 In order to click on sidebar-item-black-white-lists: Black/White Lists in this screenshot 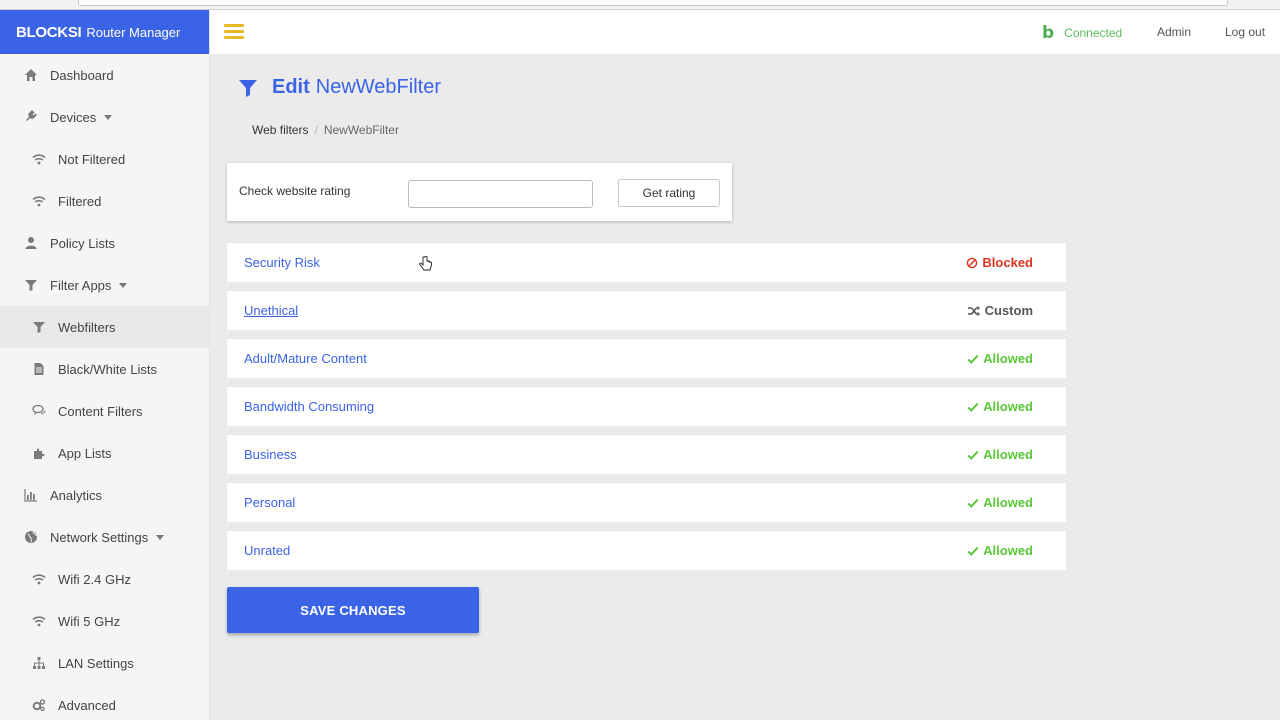, I will do `click(104, 369)`.